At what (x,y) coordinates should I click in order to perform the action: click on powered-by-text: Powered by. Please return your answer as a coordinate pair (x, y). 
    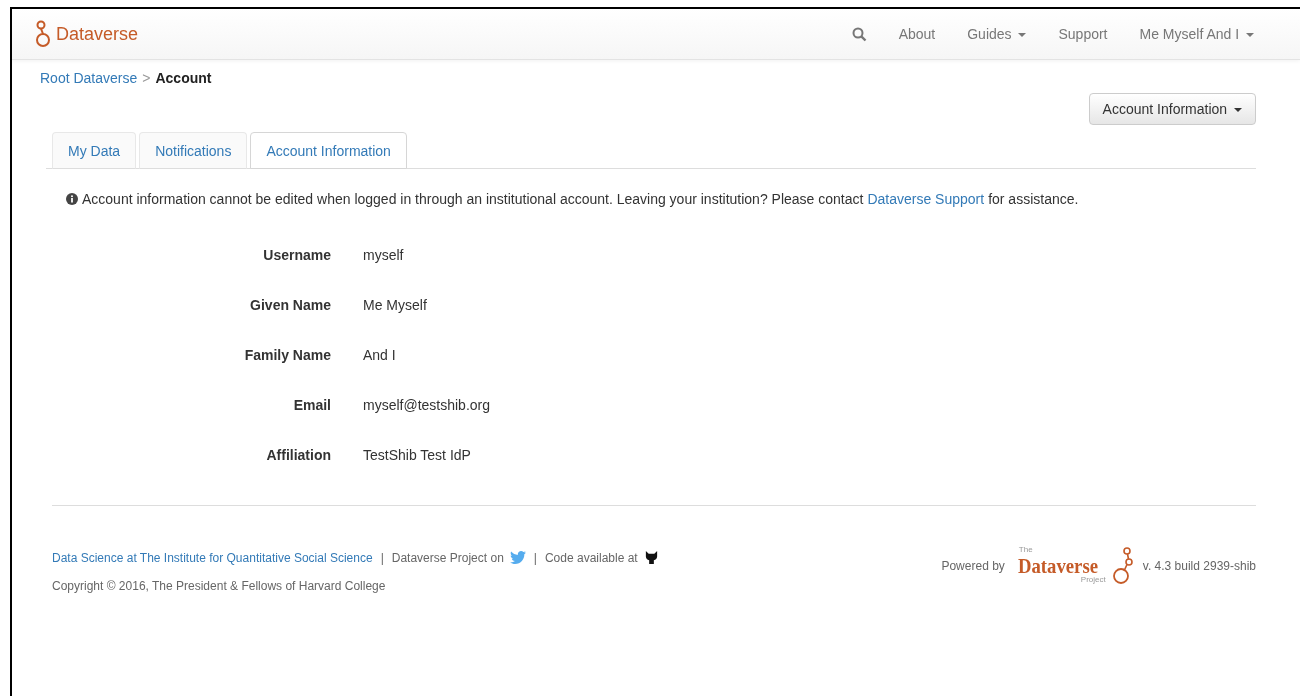
    Looking at the image, I should click on (973, 565).